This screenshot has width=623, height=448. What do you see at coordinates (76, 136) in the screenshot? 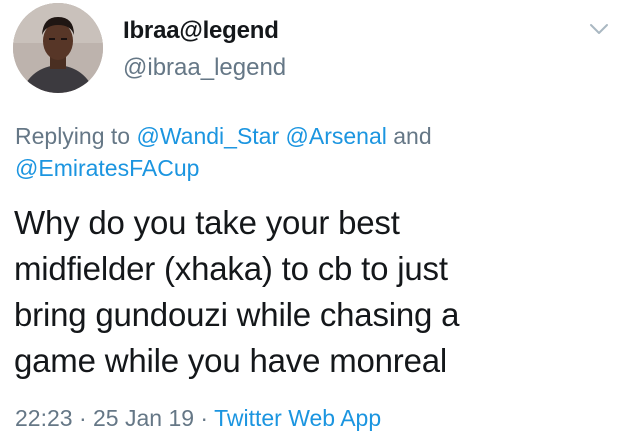
I see `replying-prefix: Replying to` at bounding box center [76, 136].